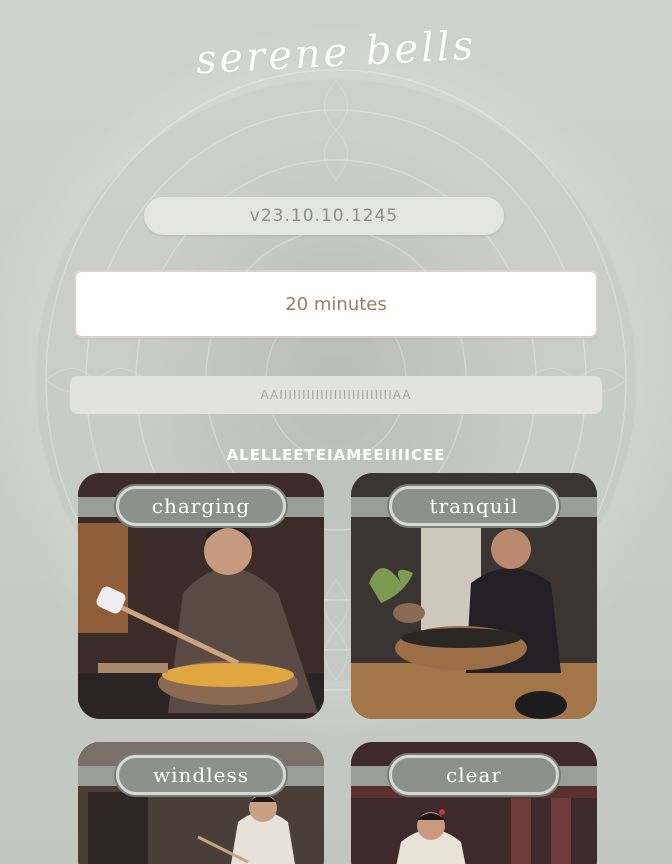 The image size is (672, 864). I want to click on sound-card-charging: charging, so click(201, 596).